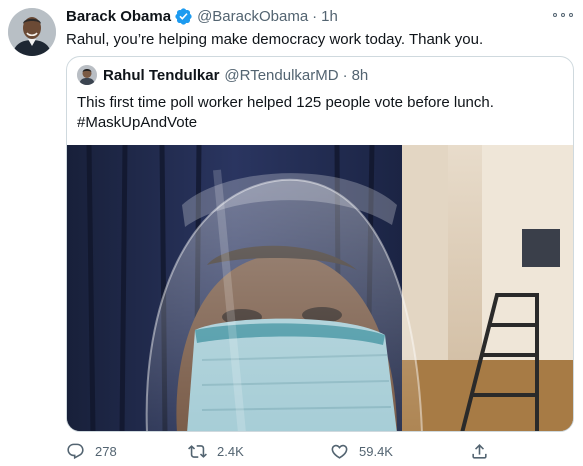 The height and width of the screenshot is (466, 583). What do you see at coordinates (316, 451) in the screenshot?
I see `tweet-actions: 278 2.4K 59.4K` at bounding box center [316, 451].